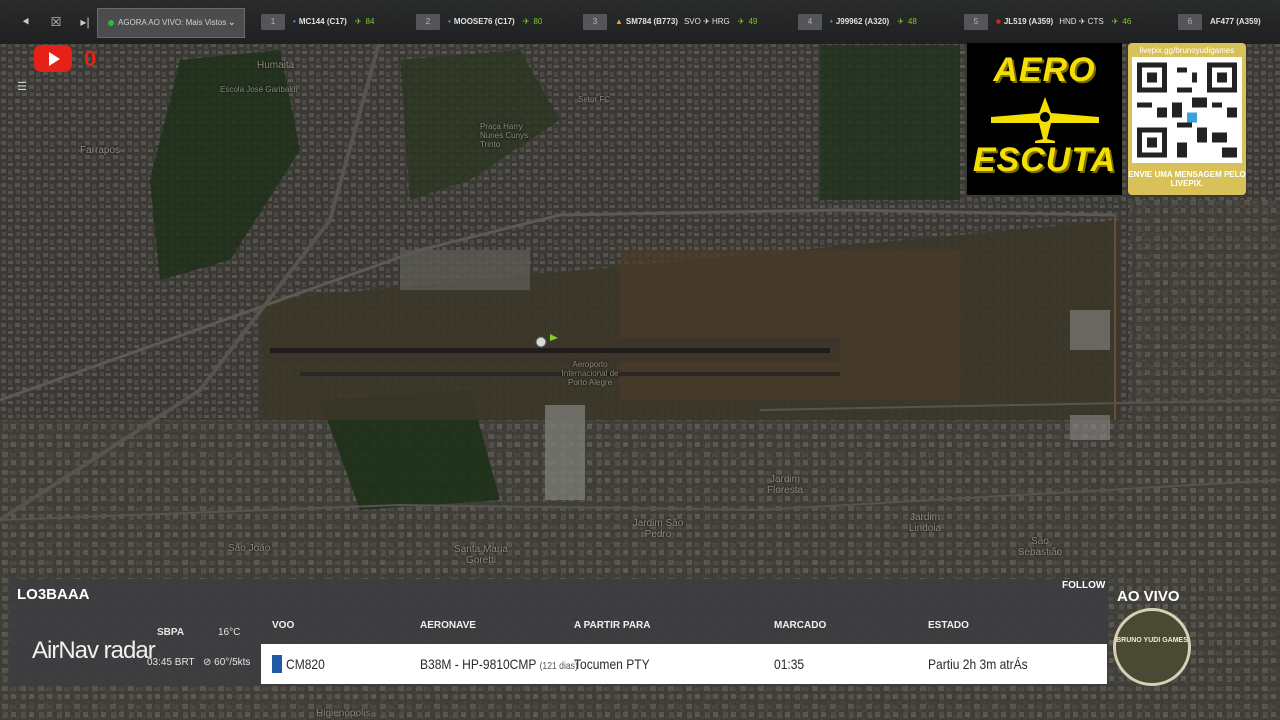 The width and height of the screenshot is (1280, 720). Describe the element at coordinates (1044, 70) in the screenshot. I see `aero-logo-line1: AERO` at that location.